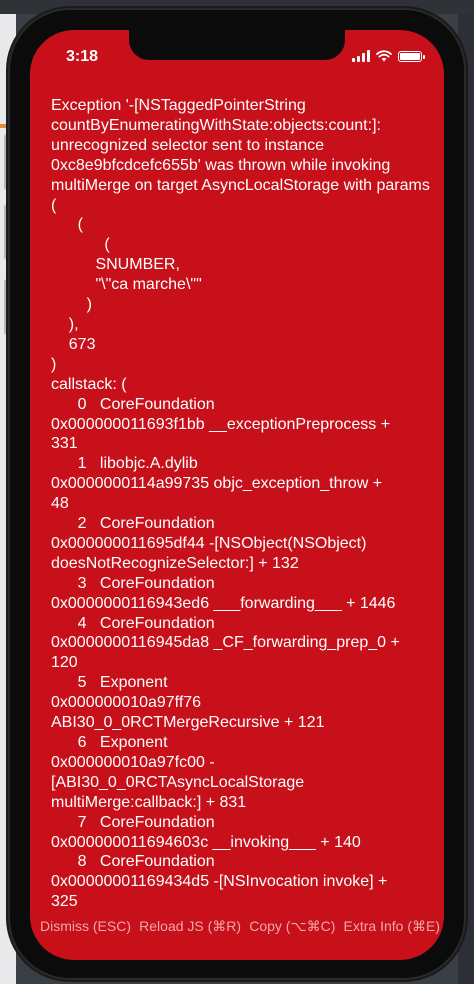 Image resolution: width=474 pixels, height=984 pixels. I want to click on status-icons, so click(388, 56).